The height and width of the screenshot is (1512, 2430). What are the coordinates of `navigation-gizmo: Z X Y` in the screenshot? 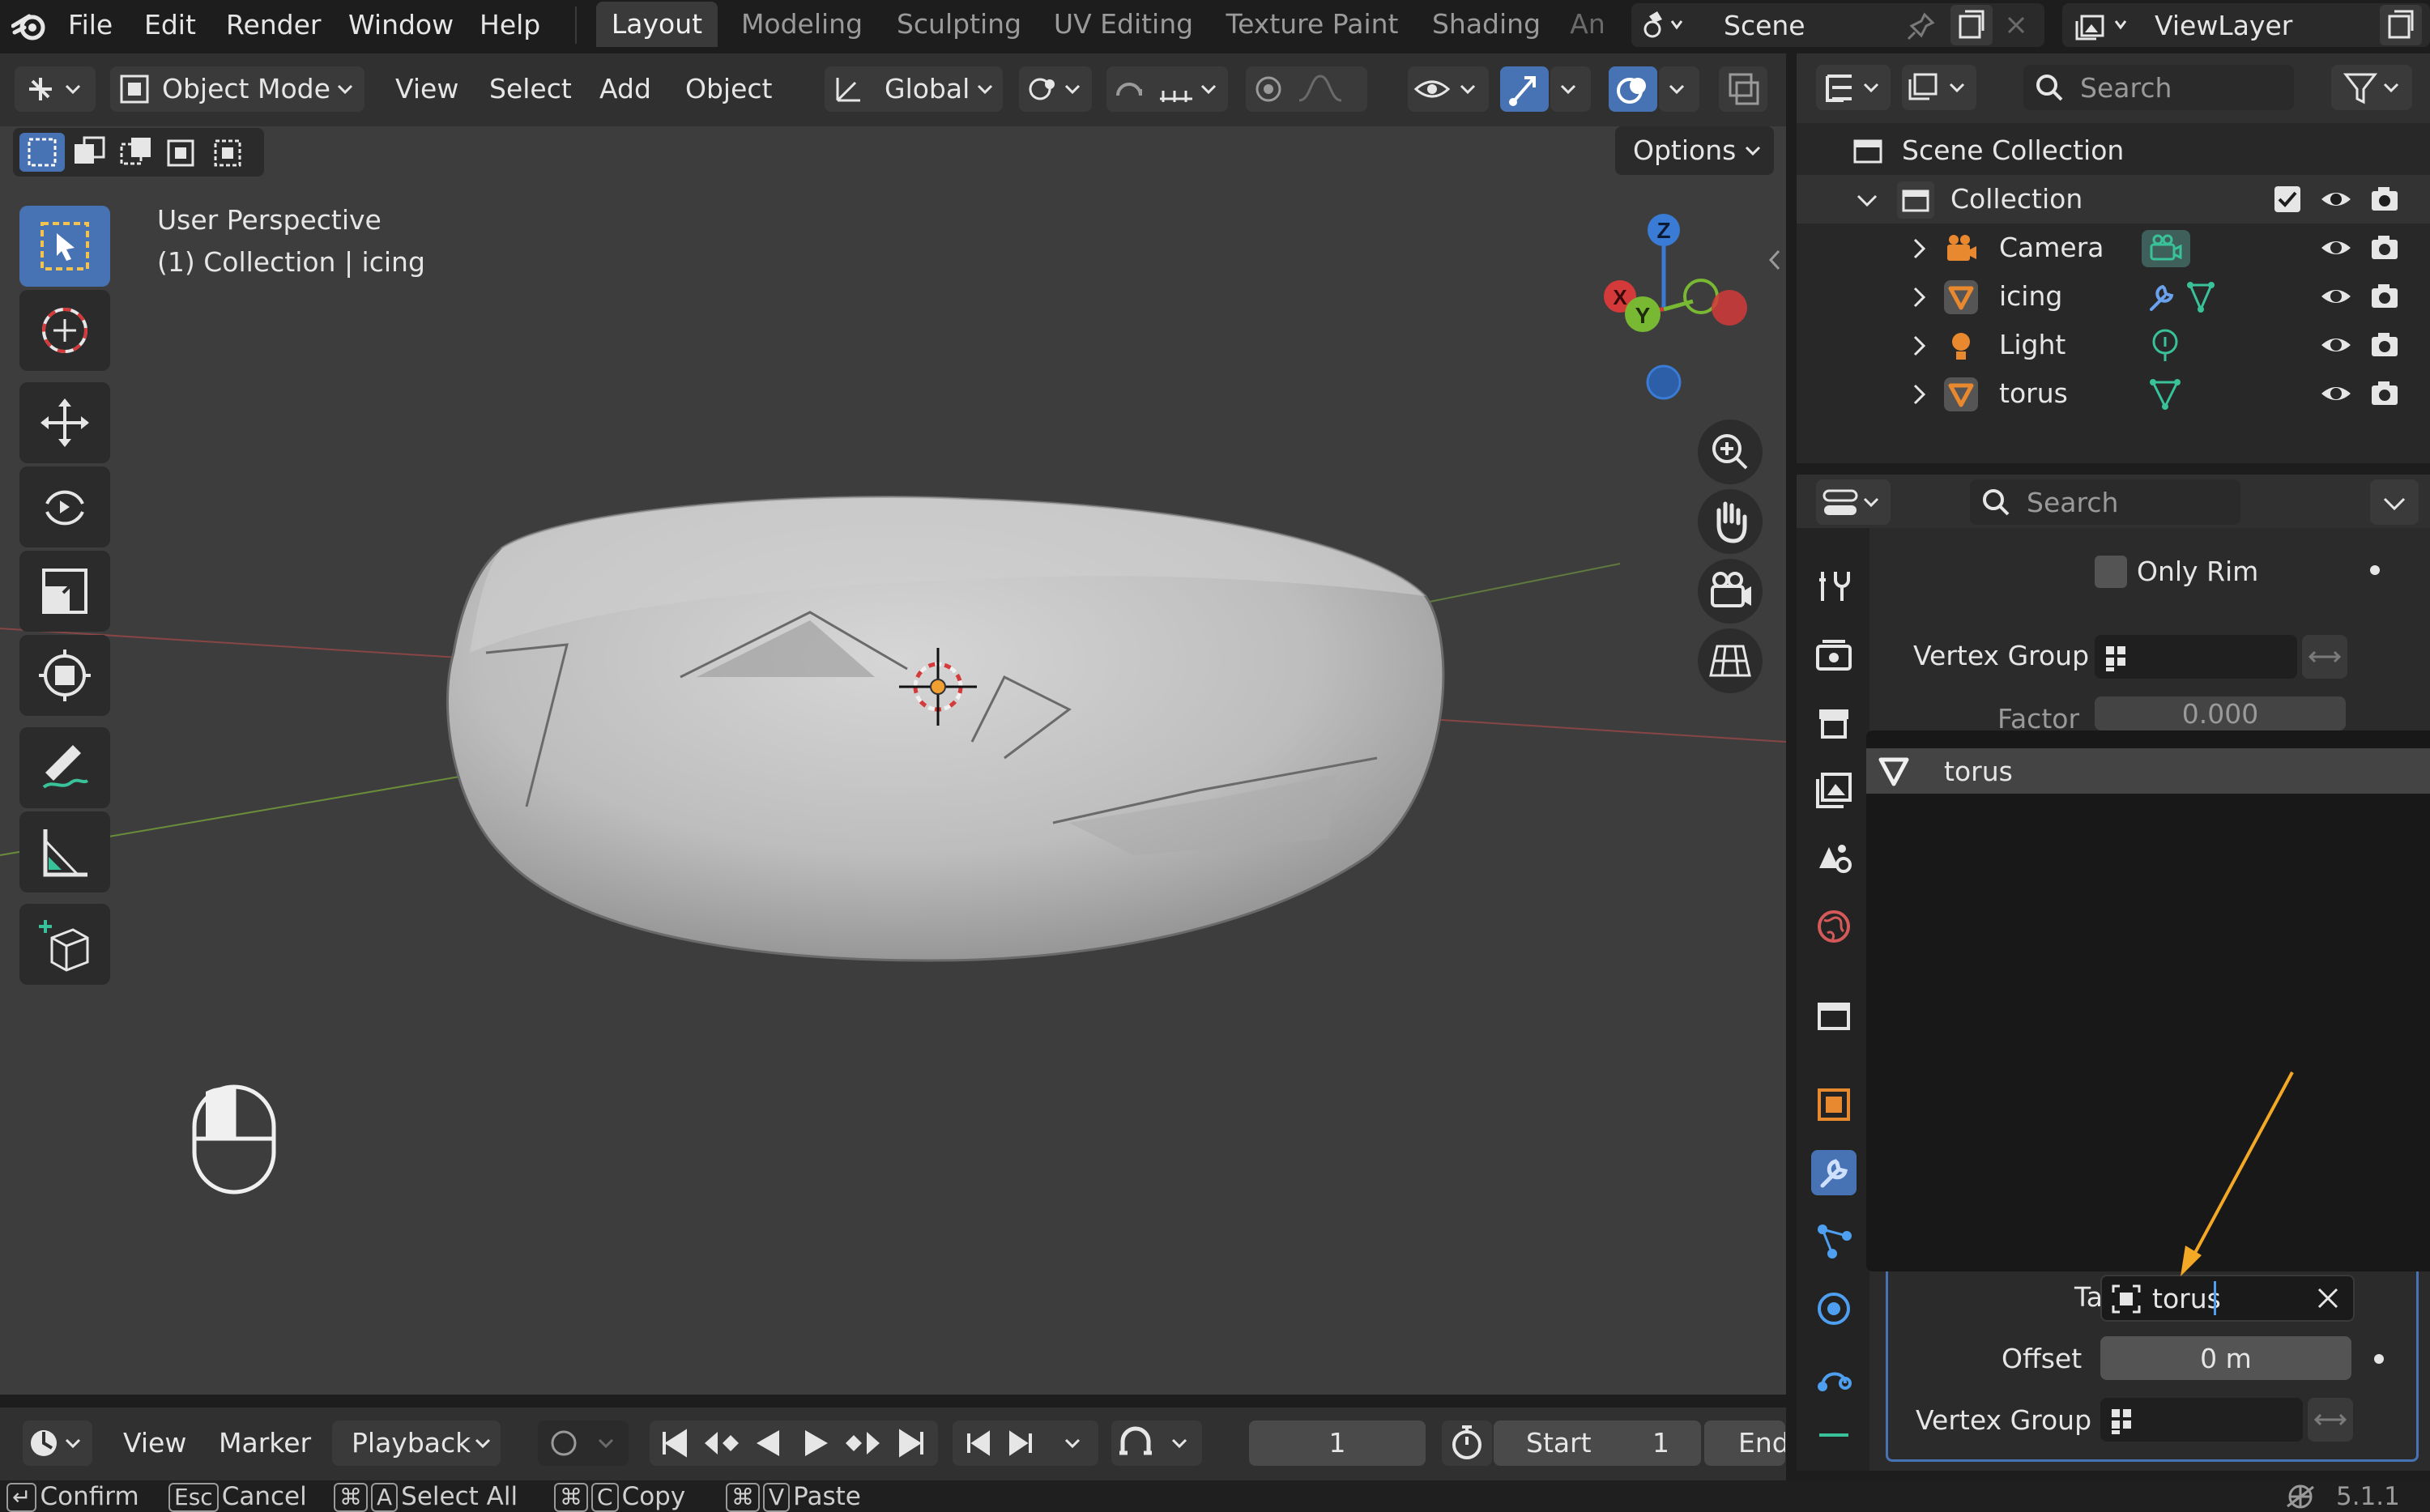 It's located at (1675, 323).